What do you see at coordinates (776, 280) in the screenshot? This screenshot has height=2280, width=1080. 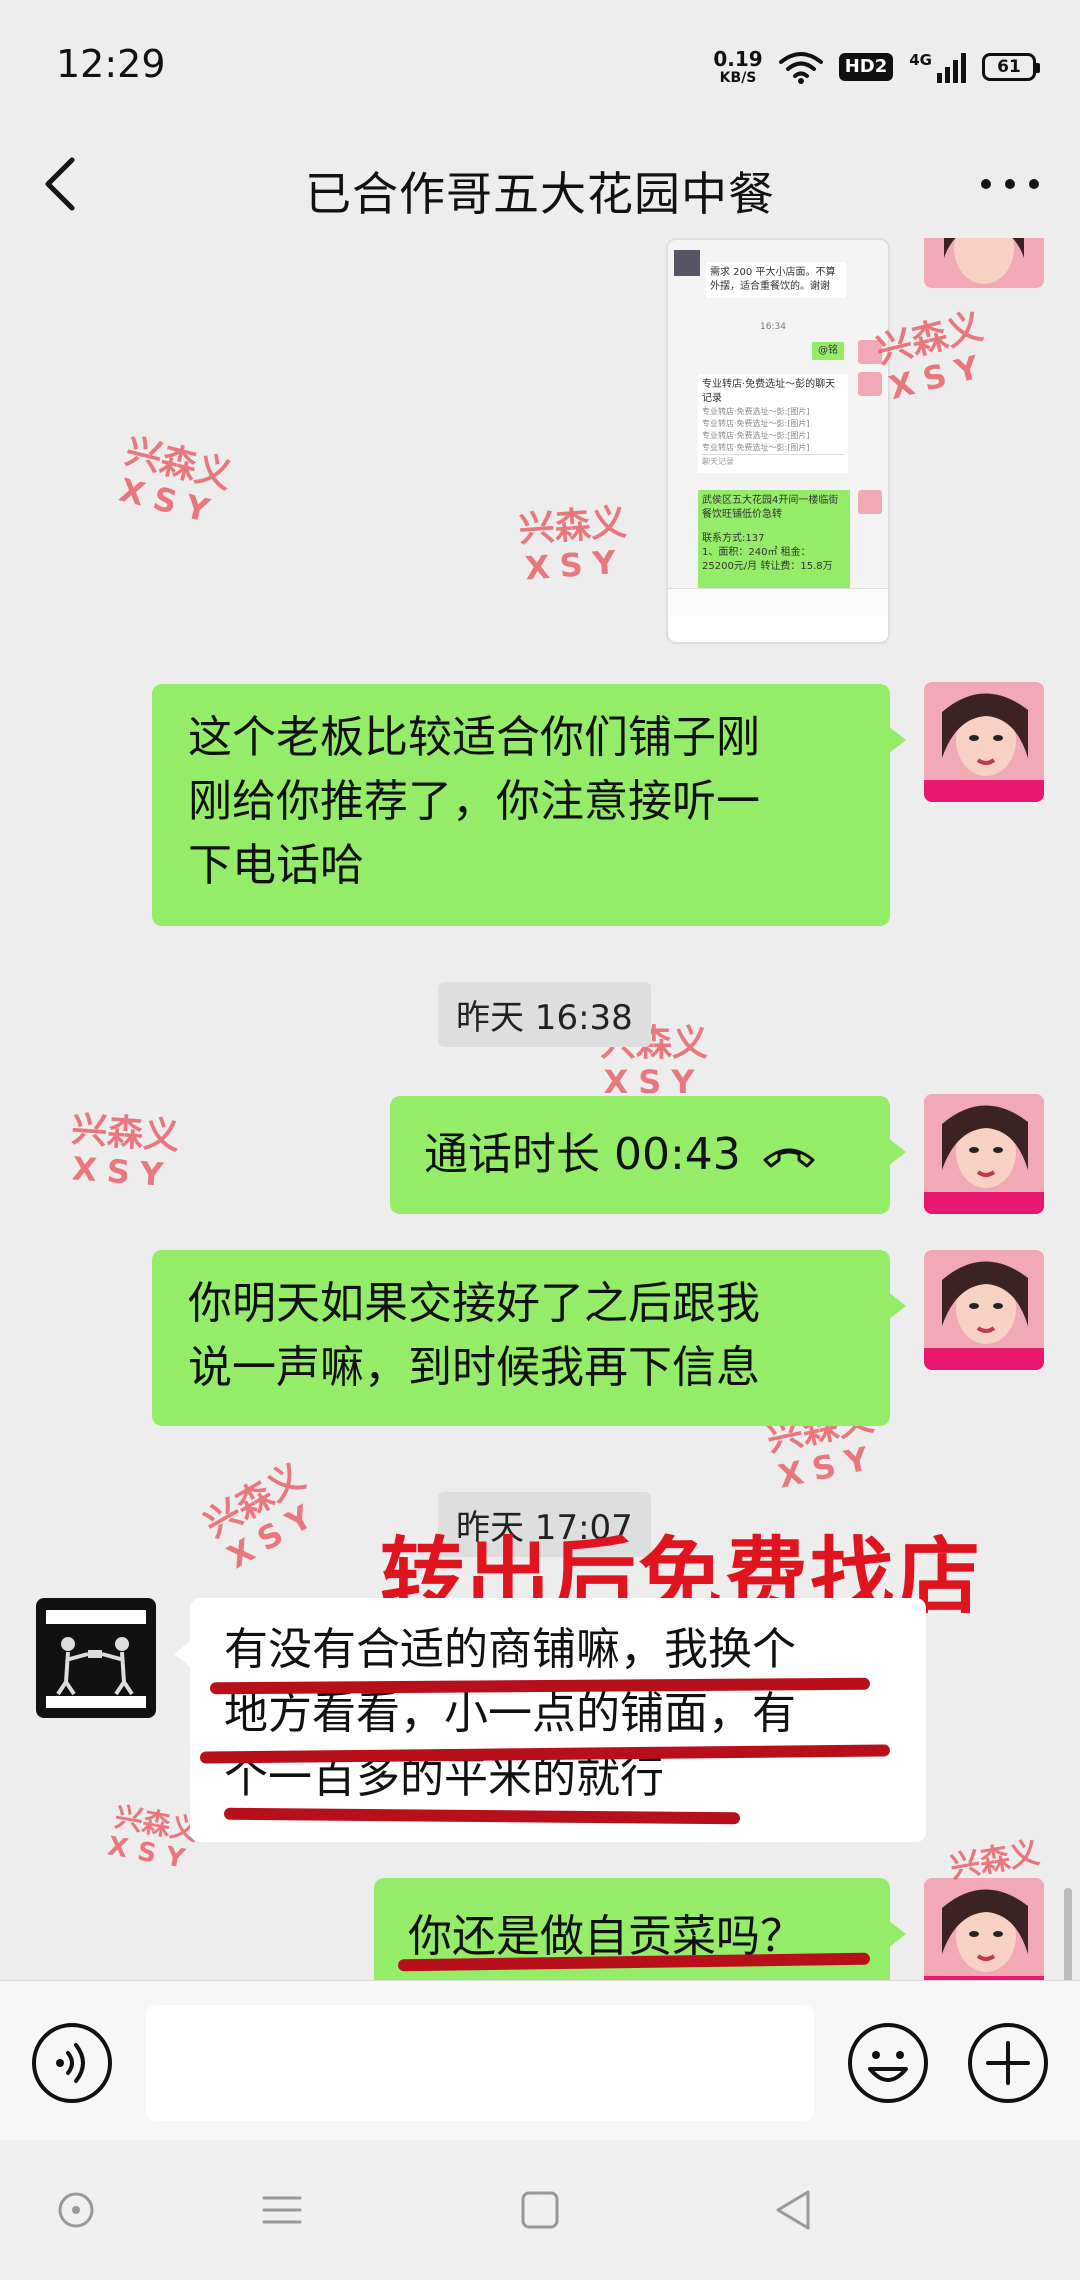 I see `screenshot-line: 需求 200 平大小店面。不算外摆，适合重餐饮的。谢谢` at bounding box center [776, 280].